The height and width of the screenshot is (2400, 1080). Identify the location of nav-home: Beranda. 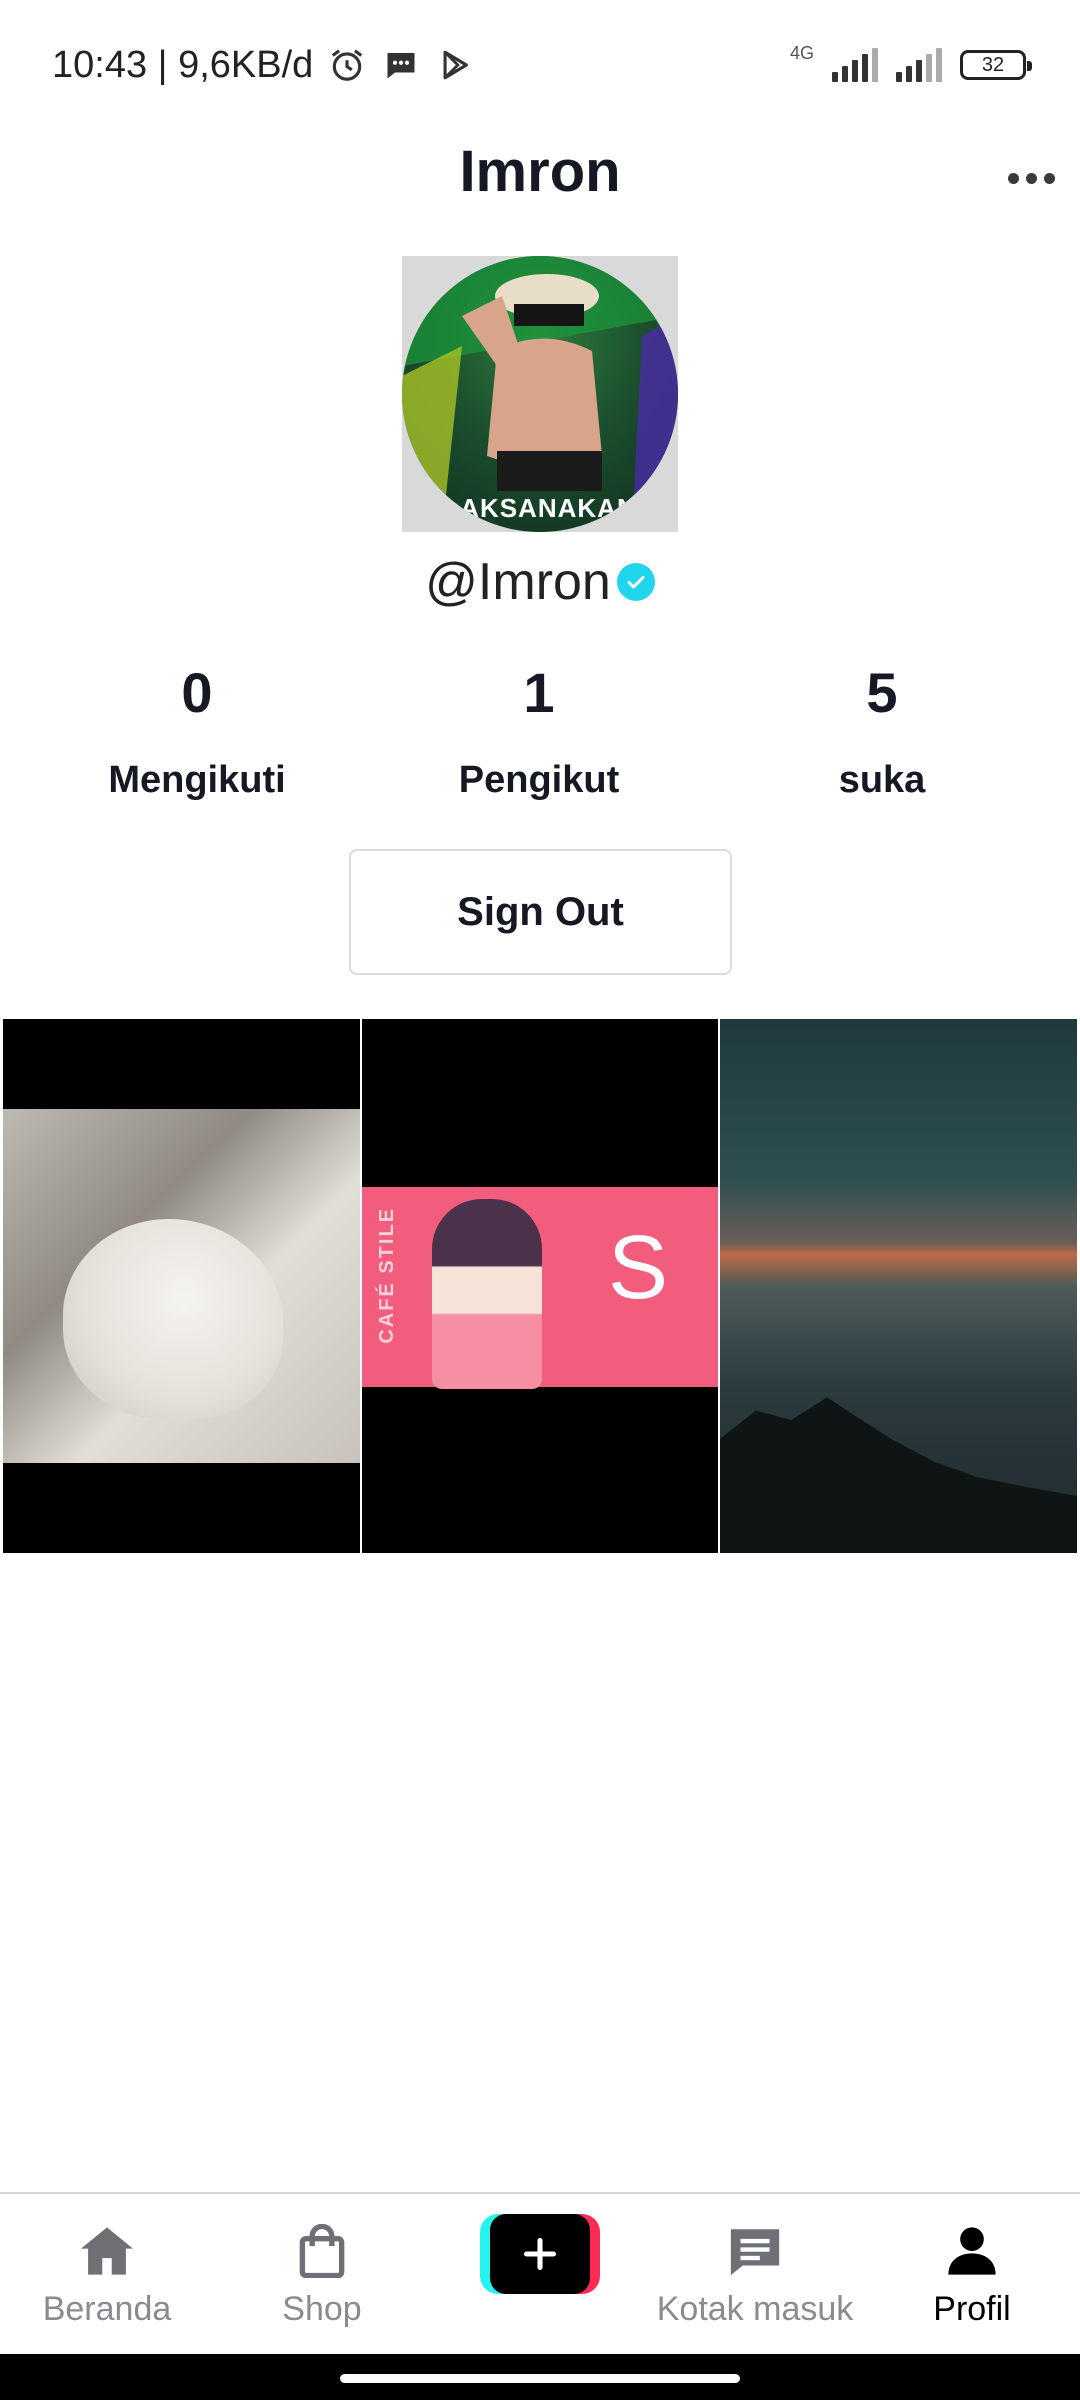
(107, 2274).